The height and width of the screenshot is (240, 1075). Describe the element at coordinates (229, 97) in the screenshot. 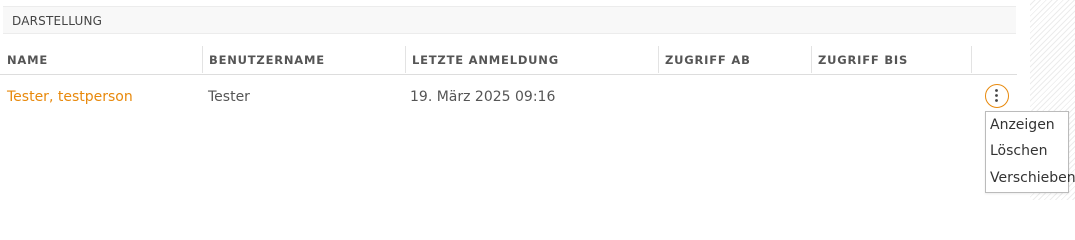

I see `username-cell: Tester` at that location.